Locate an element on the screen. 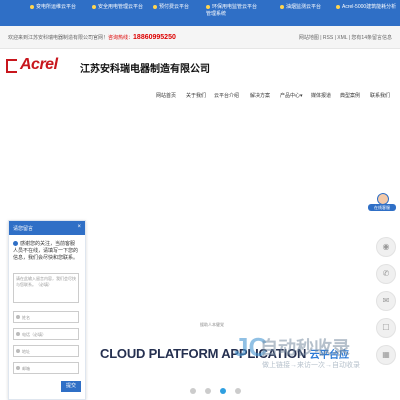 The height and width of the screenshot is (400, 400). nav-home: 网站首页 is located at coordinates (166, 95).